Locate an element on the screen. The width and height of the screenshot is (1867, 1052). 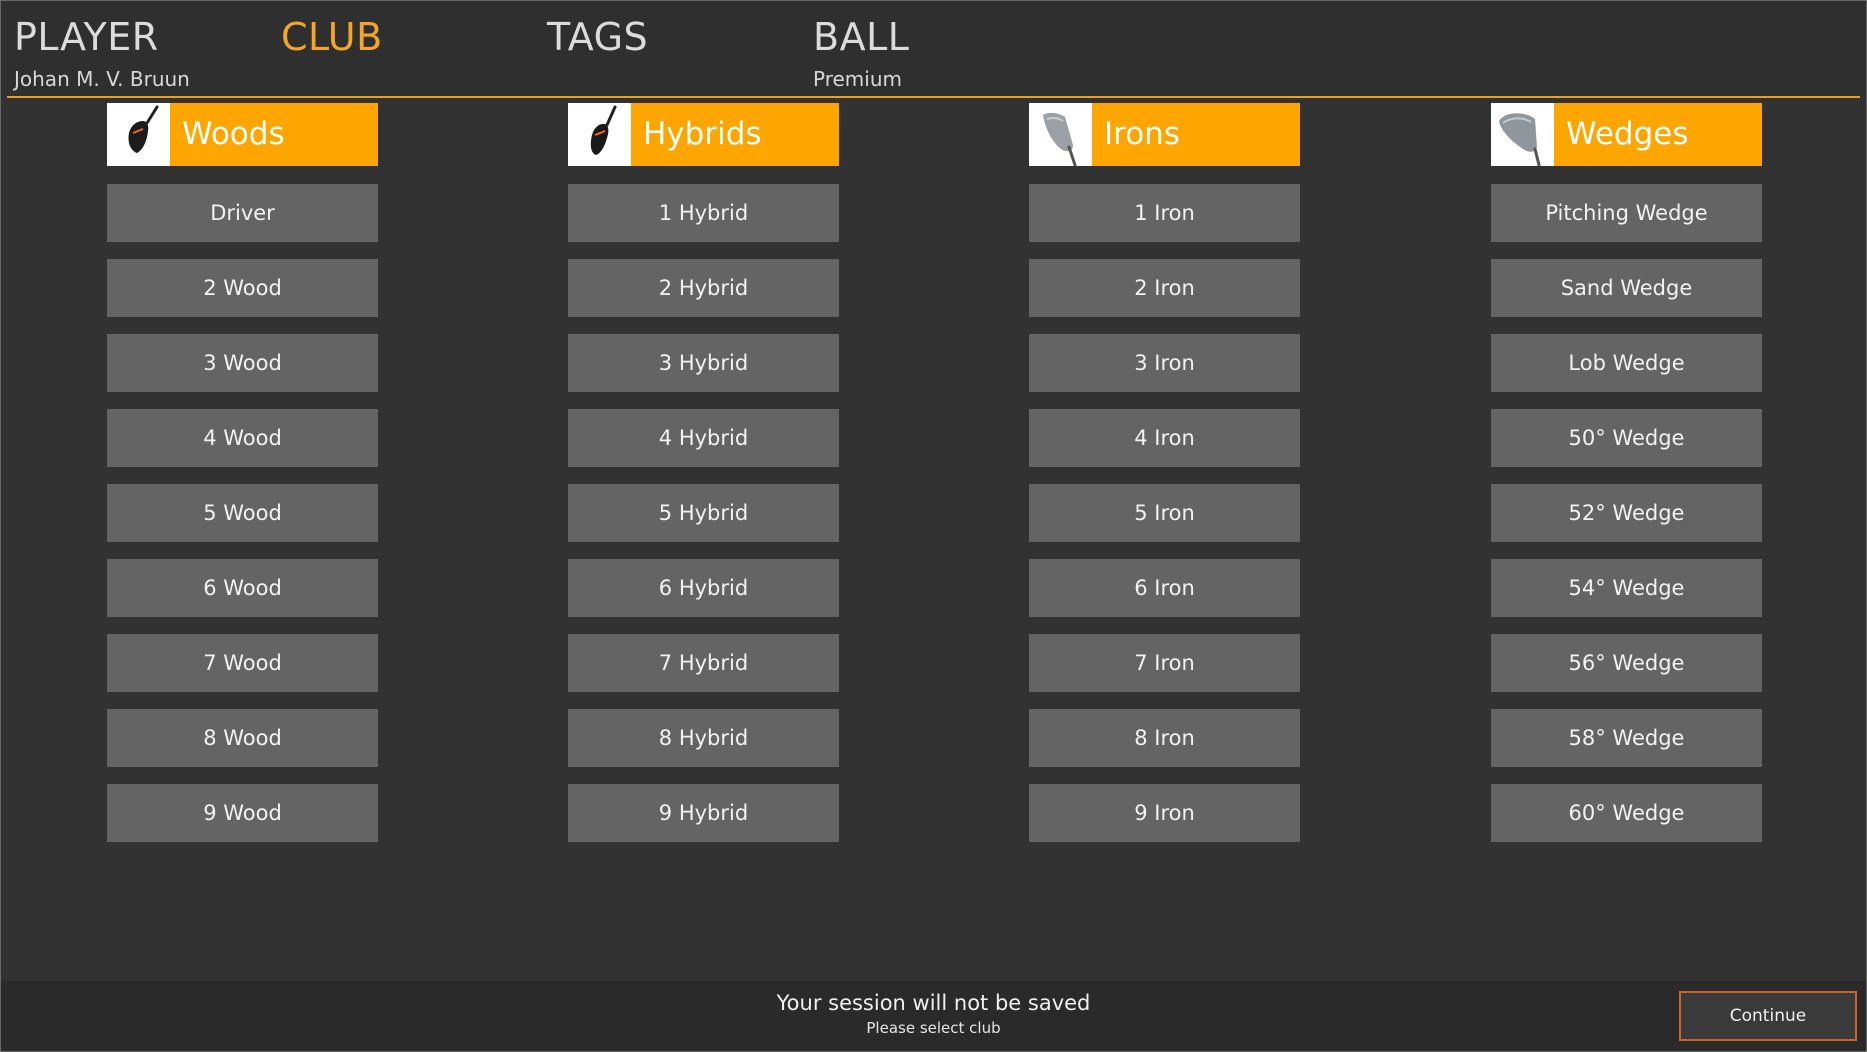
club-button-4-iron: 4 Iron is located at coordinates (1164, 438).